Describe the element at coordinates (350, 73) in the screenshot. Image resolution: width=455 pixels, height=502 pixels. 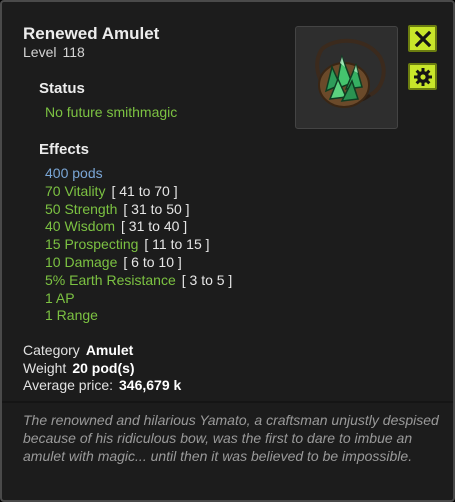
I see `amulet-icon` at that location.